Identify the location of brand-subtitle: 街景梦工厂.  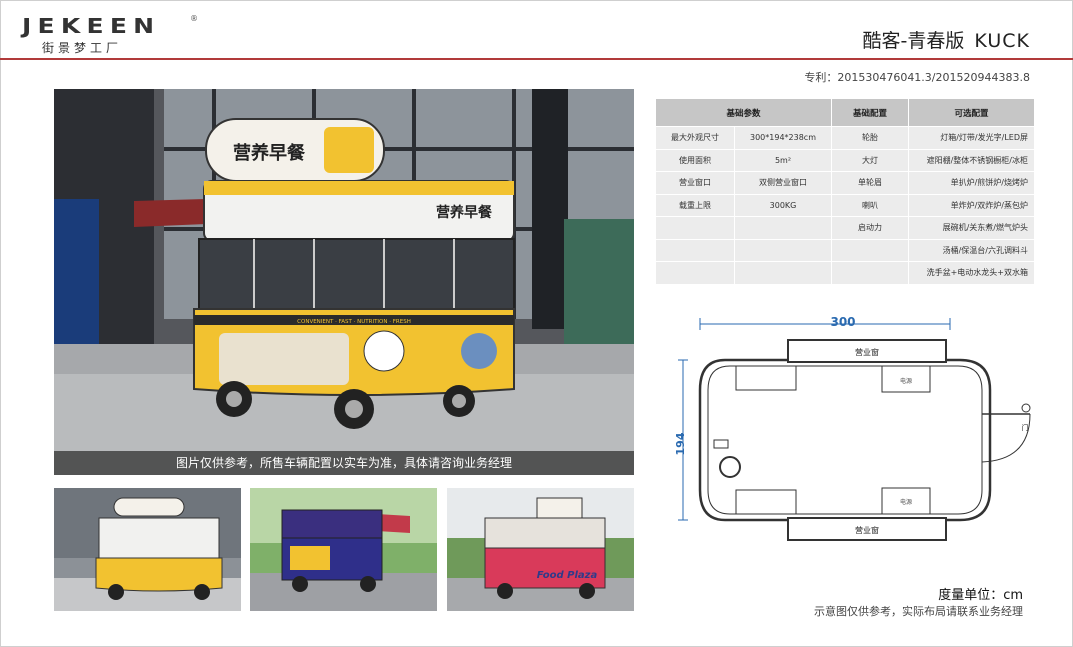
(82, 48).